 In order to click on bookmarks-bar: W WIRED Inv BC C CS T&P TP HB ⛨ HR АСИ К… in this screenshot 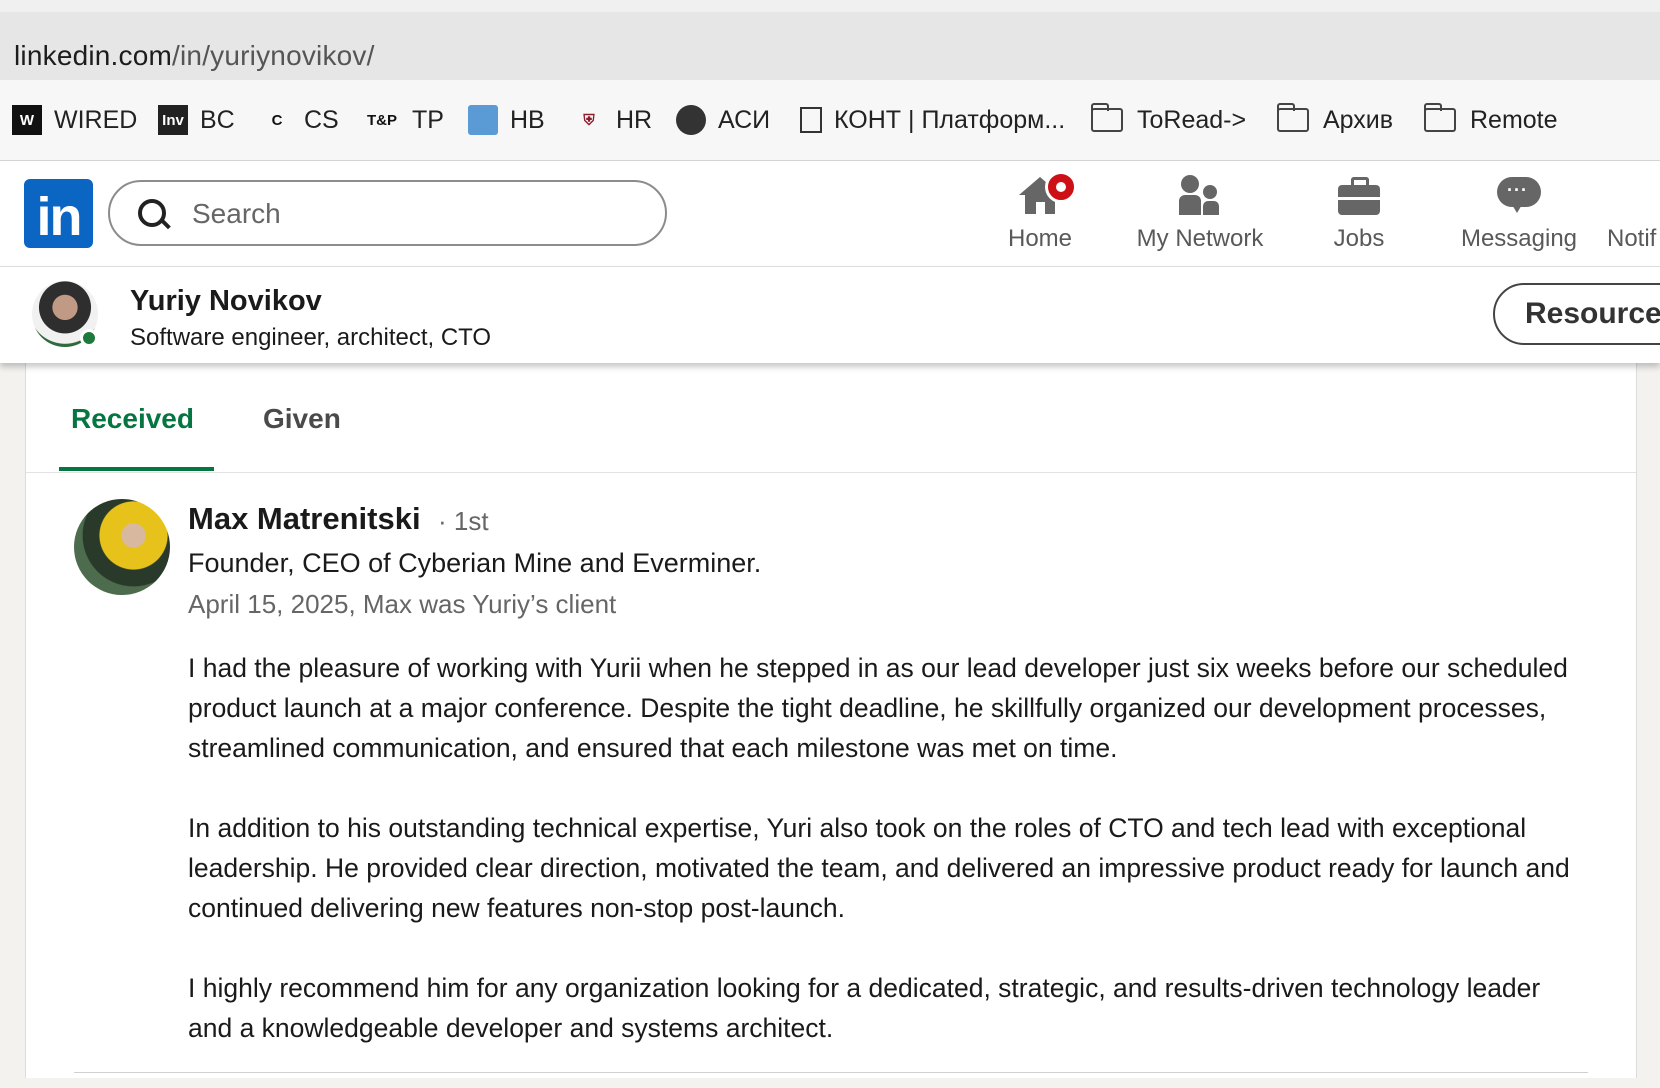, I will do `click(830, 120)`.